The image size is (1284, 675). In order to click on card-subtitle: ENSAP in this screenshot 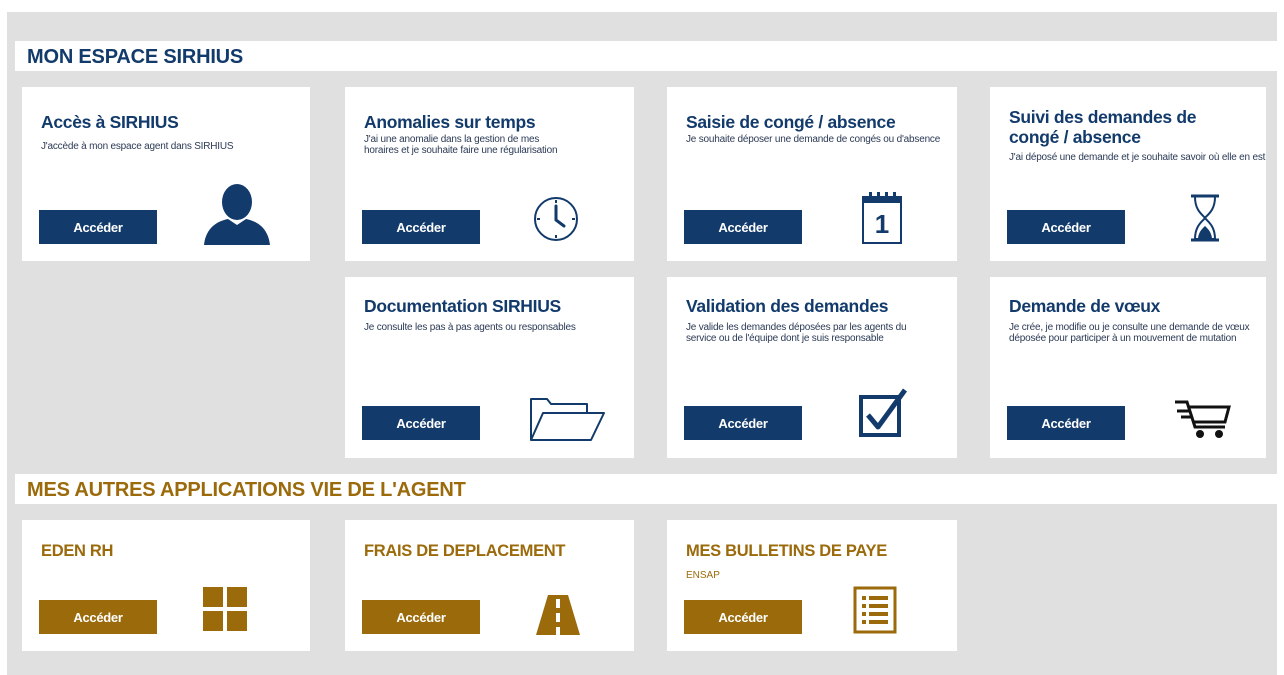, I will do `click(703, 575)`.